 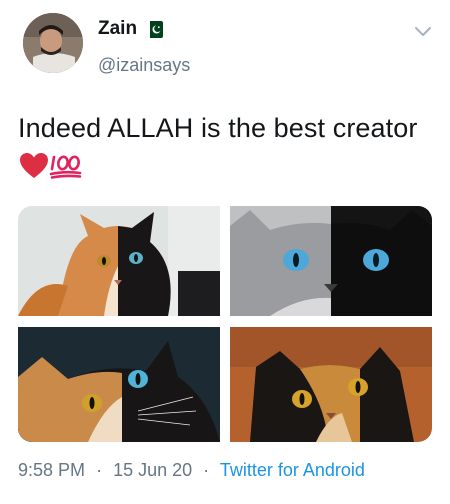 I want to click on avatar, so click(x=53, y=43).